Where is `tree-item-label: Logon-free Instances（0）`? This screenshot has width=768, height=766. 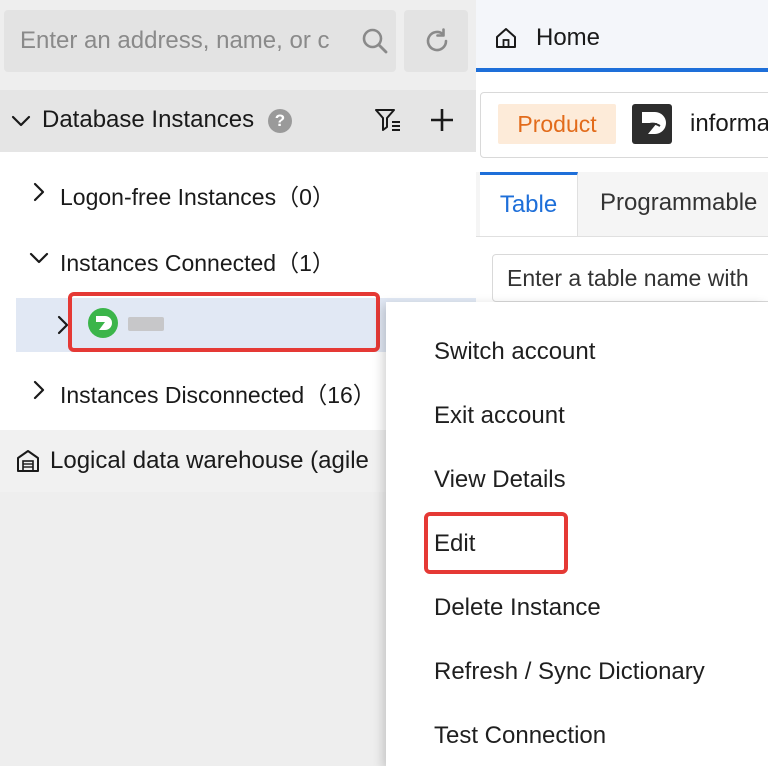 tree-item-label: Logon-free Instances（0） is located at coordinates (197, 197).